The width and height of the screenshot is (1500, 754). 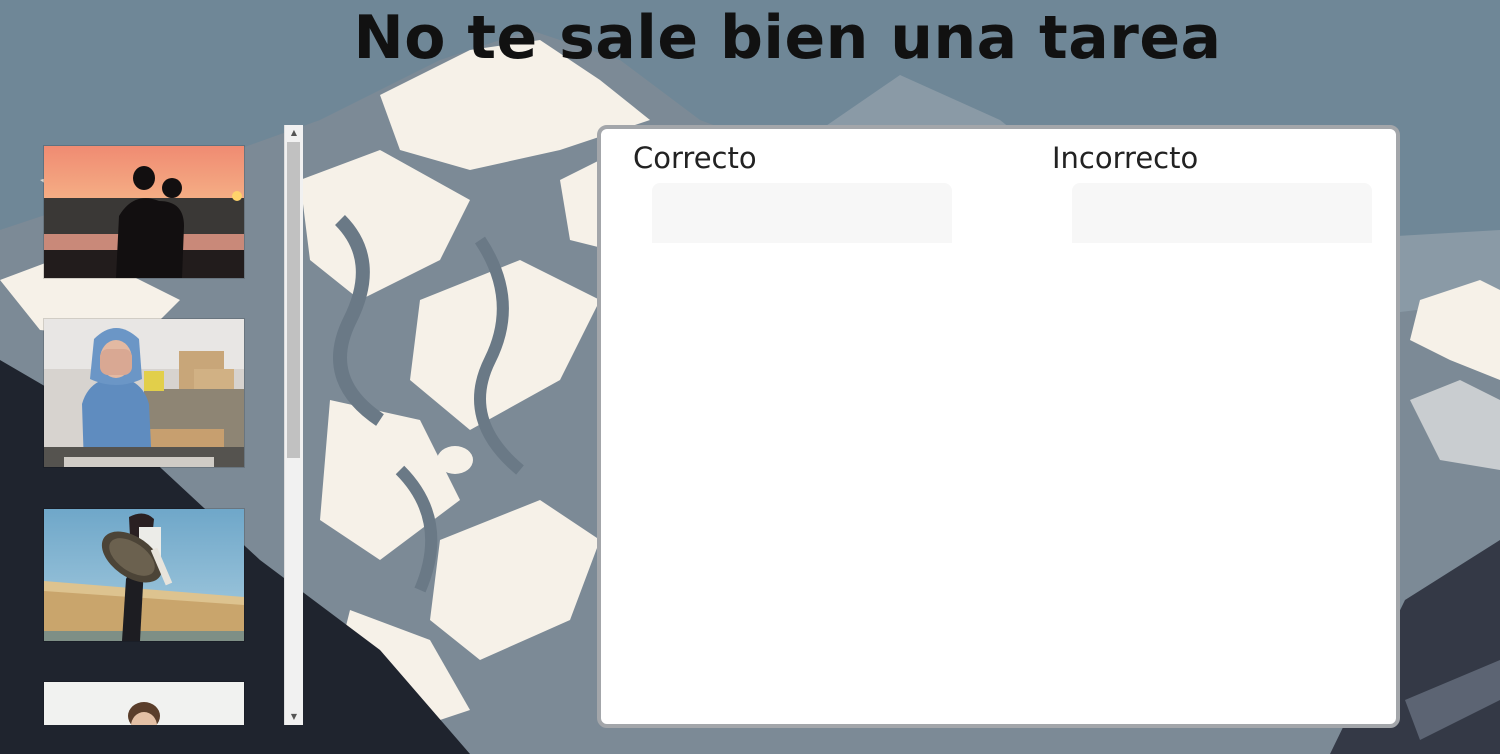 I want to click on image-gallery, so click(x=166, y=425).